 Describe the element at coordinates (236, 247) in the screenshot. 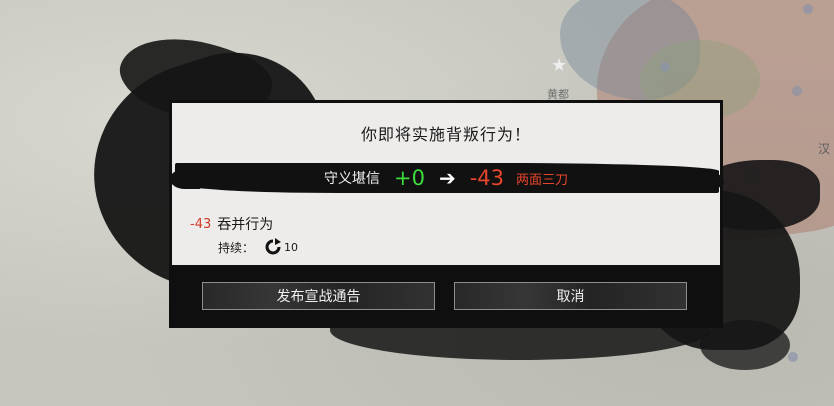

I see `duration-label: 持续：` at that location.